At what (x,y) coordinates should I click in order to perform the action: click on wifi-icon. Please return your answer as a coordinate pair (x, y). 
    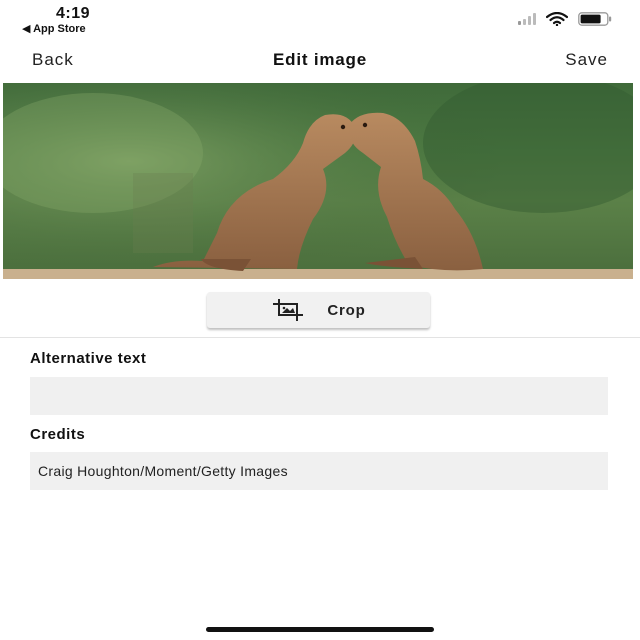
    Looking at the image, I should click on (557, 19).